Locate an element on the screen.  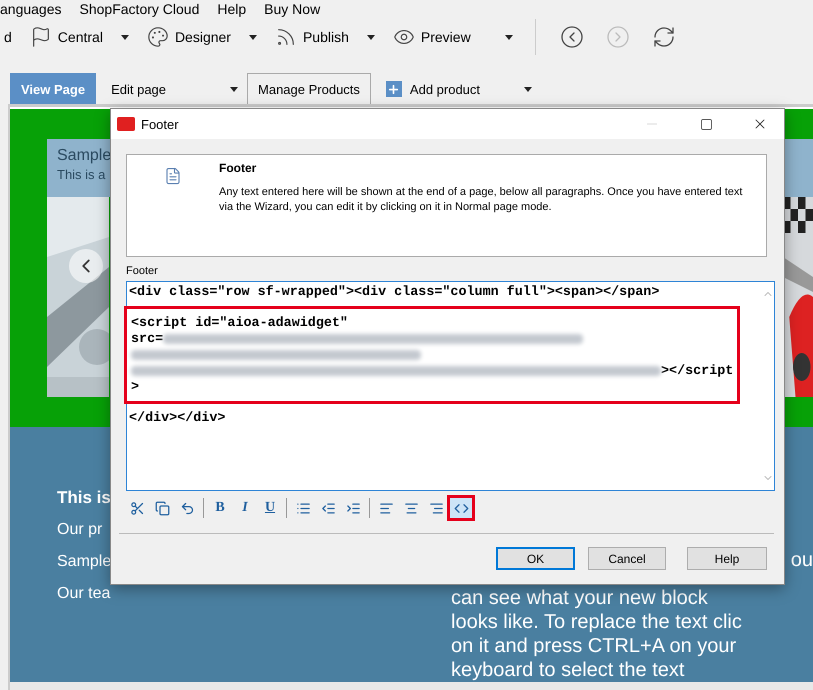
carousel-prev-button is located at coordinates (86, 266).